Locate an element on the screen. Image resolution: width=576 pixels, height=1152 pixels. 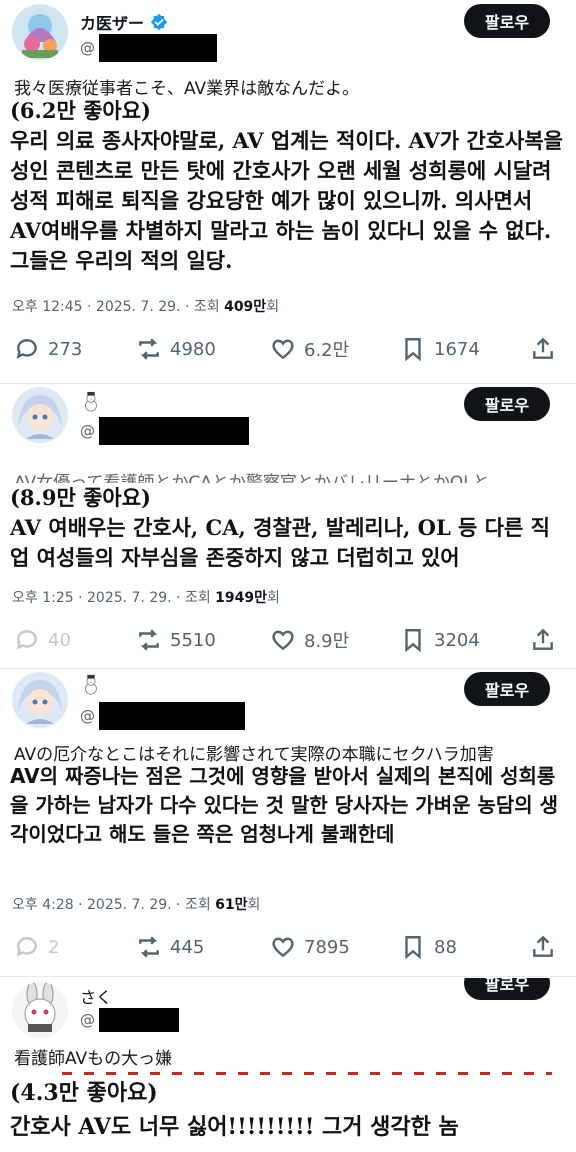
like-count: 7895 is located at coordinates (327, 947).